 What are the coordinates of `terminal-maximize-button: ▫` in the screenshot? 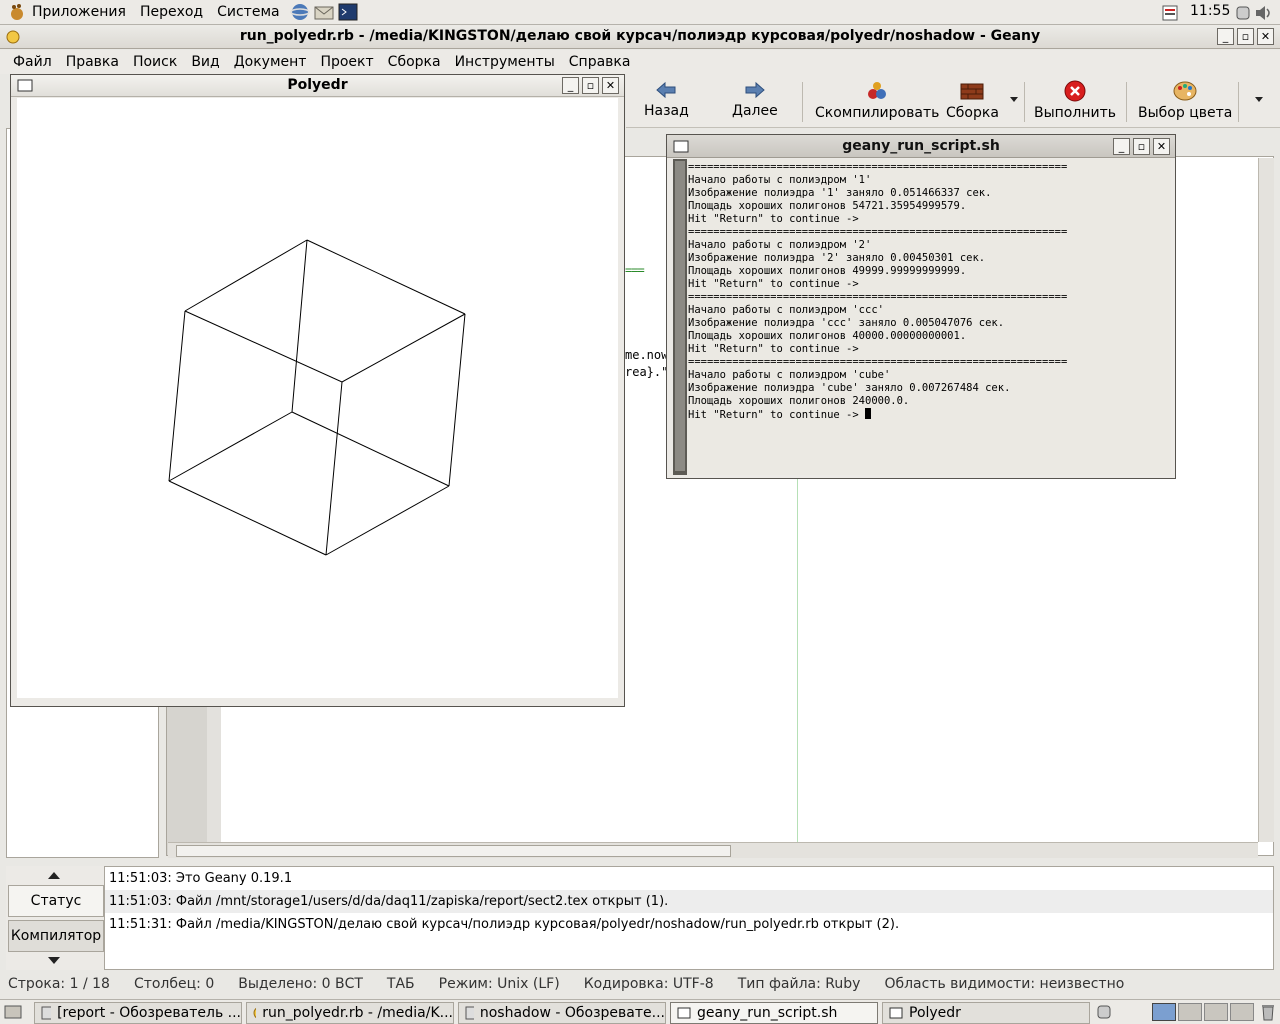 It's located at (1141, 146).